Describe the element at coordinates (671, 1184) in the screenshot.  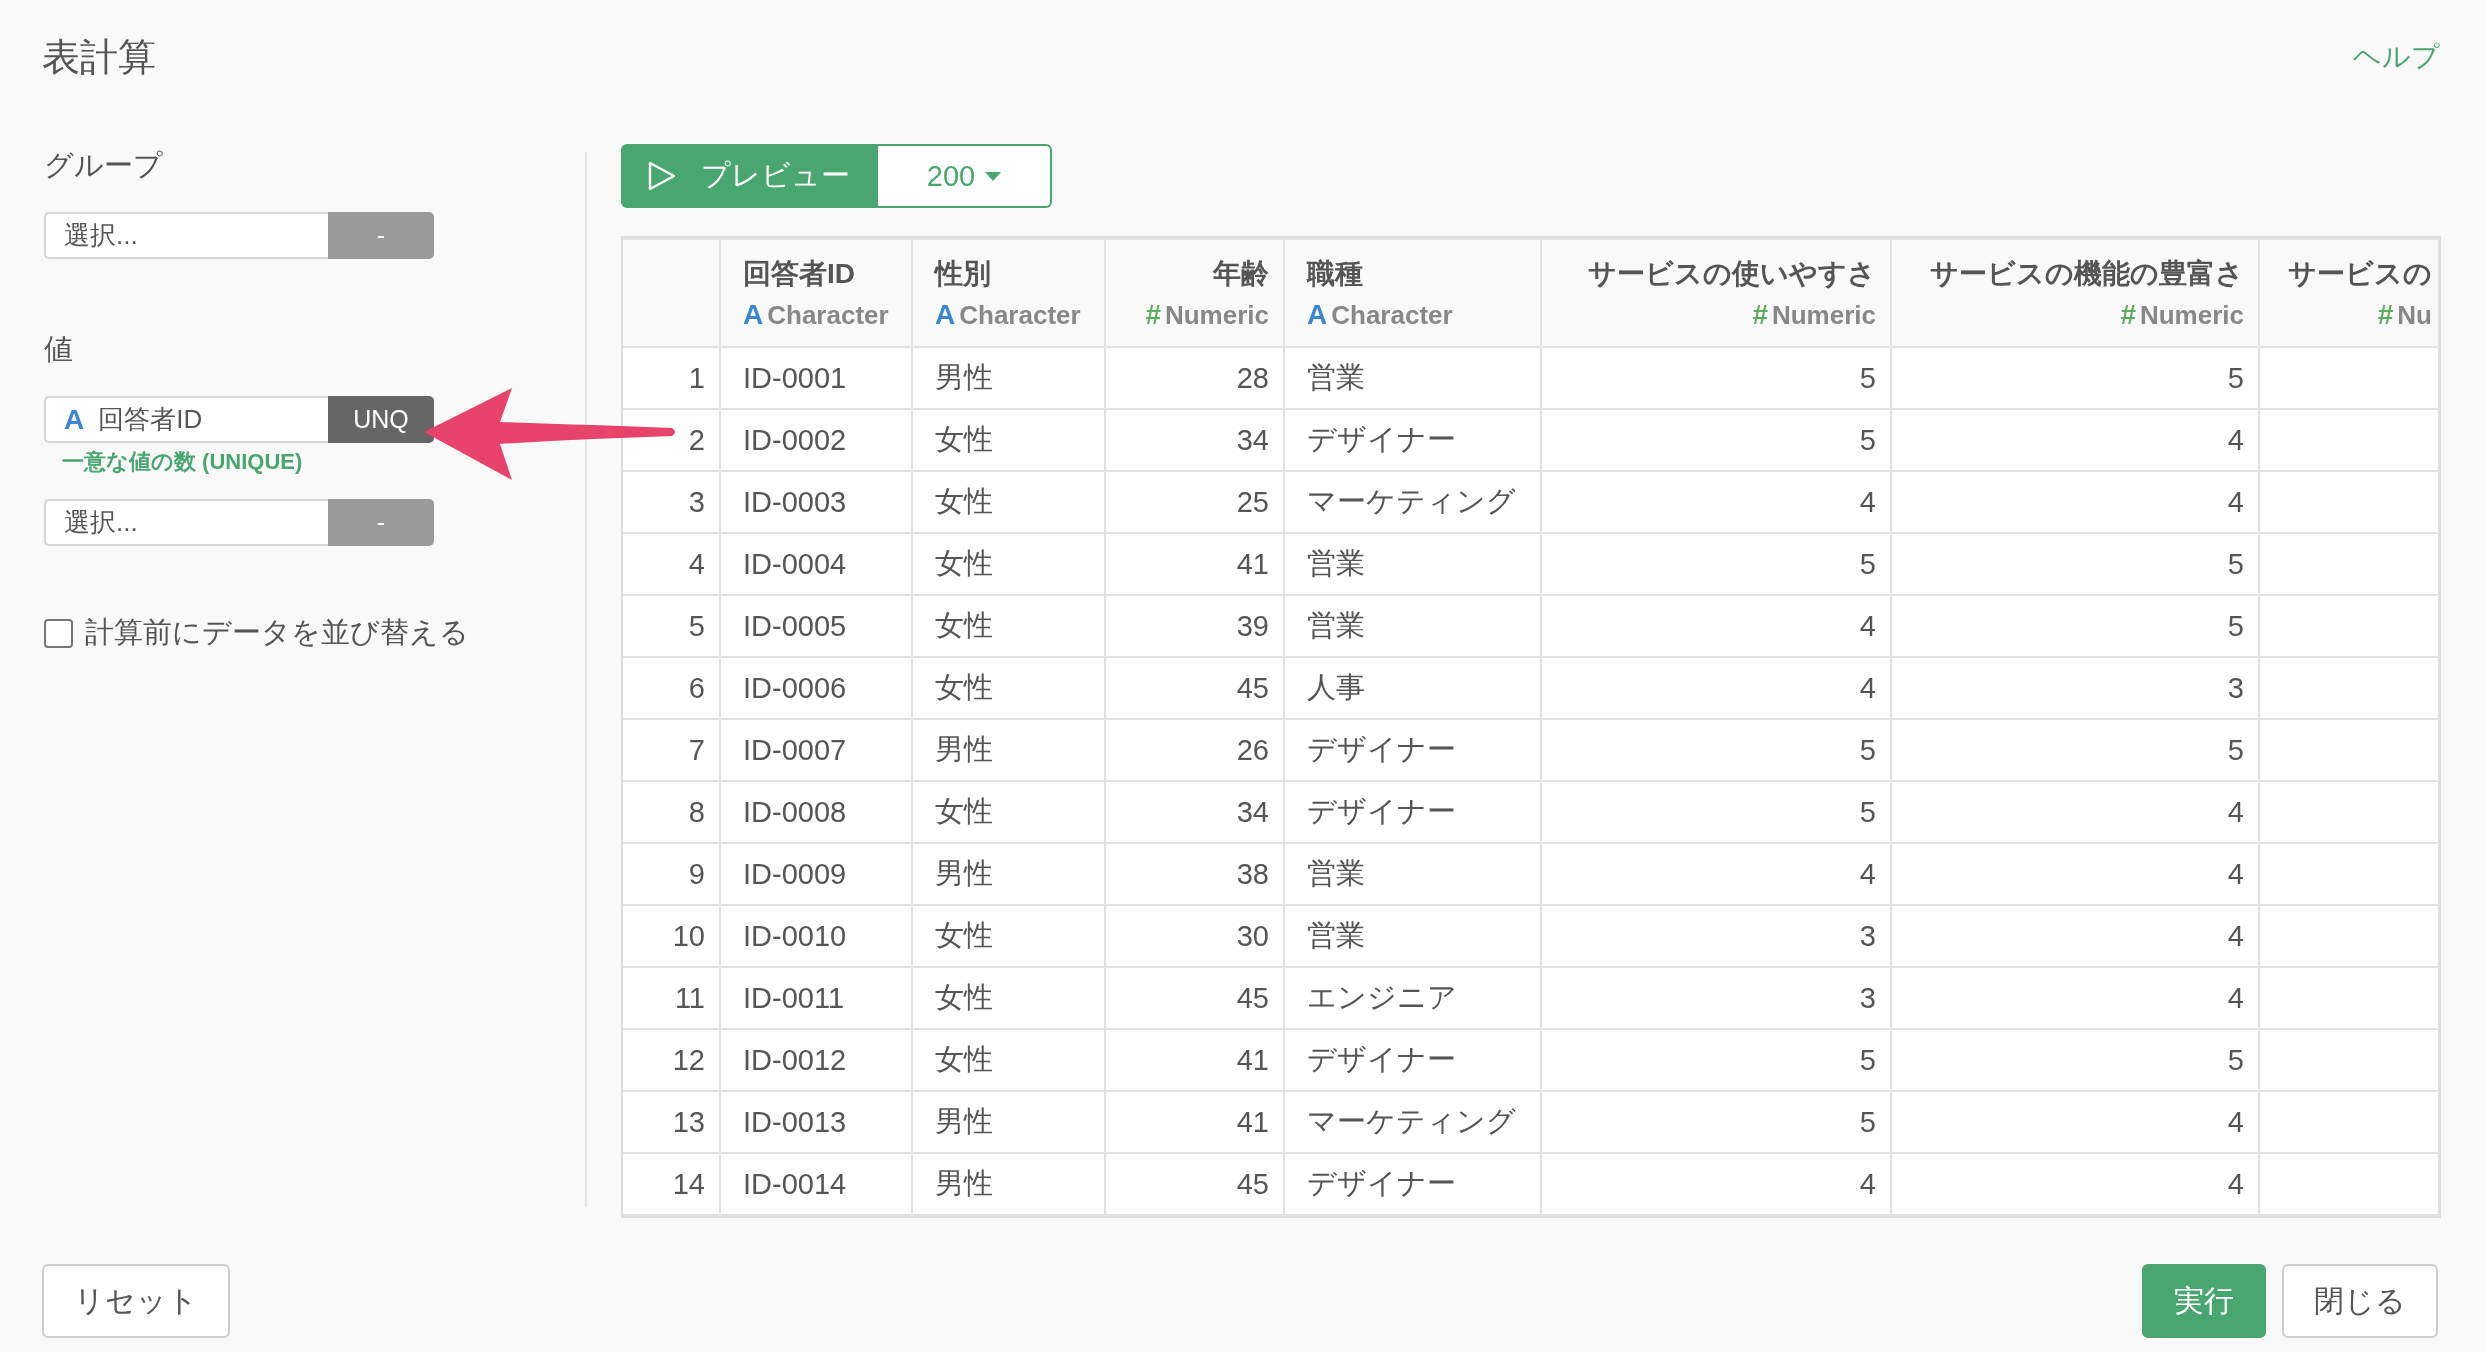
I see `row-number: 14` at that location.